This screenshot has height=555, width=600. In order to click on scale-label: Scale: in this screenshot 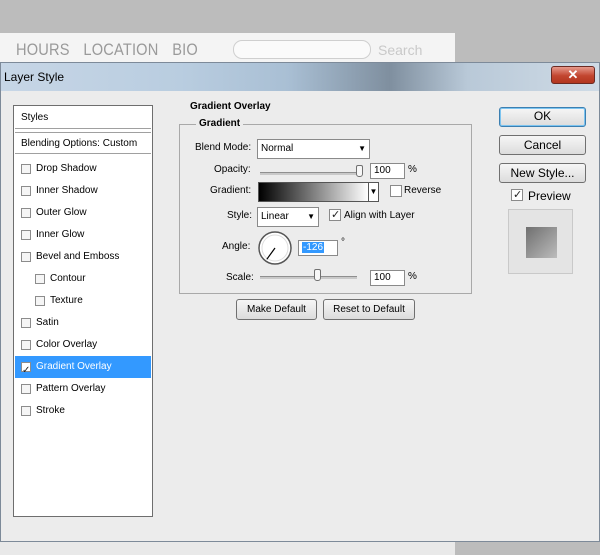, I will do `click(240, 277)`.